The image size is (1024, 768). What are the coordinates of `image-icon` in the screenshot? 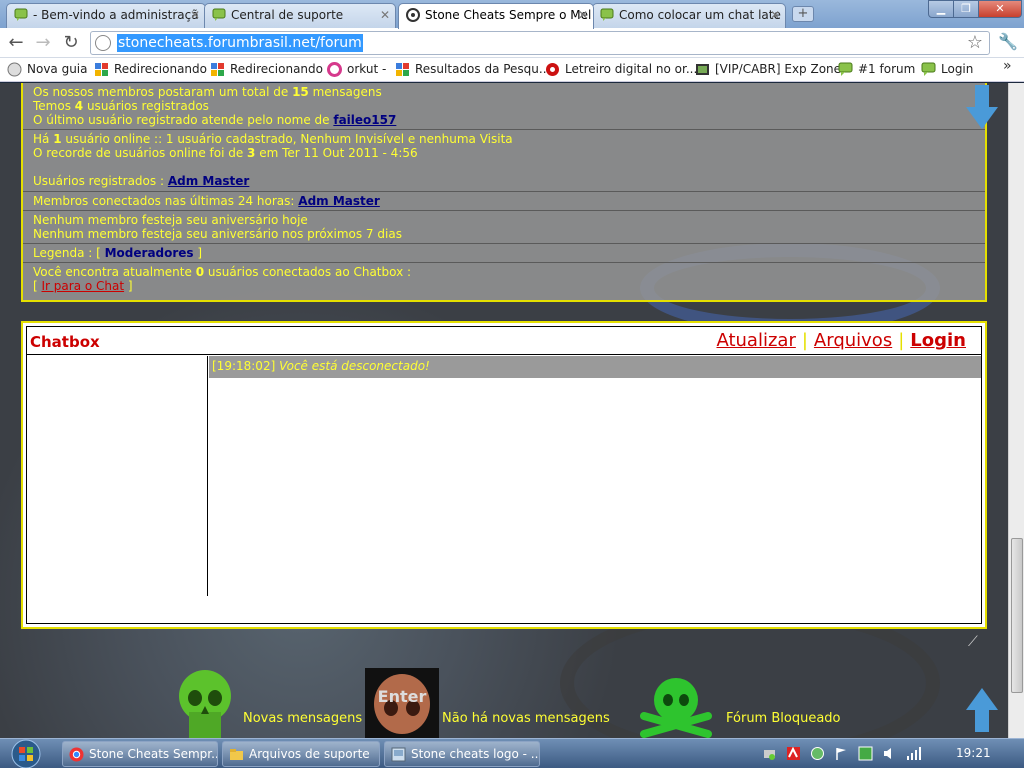 It's located at (702, 69).